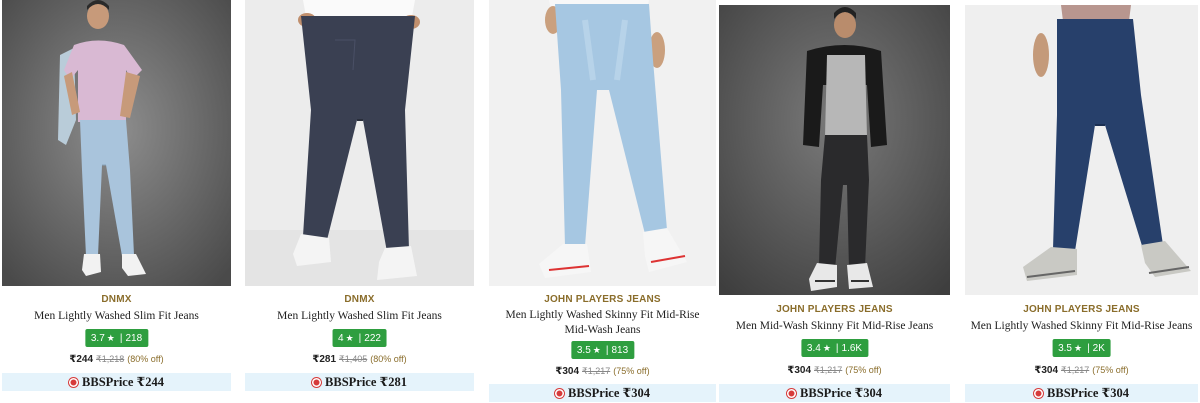  Describe the element at coordinates (852, 348) in the screenshot. I see `review-count: 1.6K` at that location.